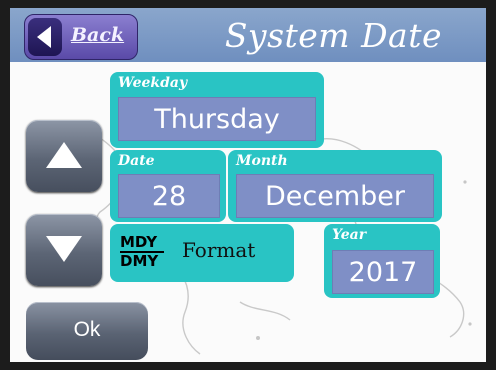  I want to click on month-label: Month, so click(262, 161).